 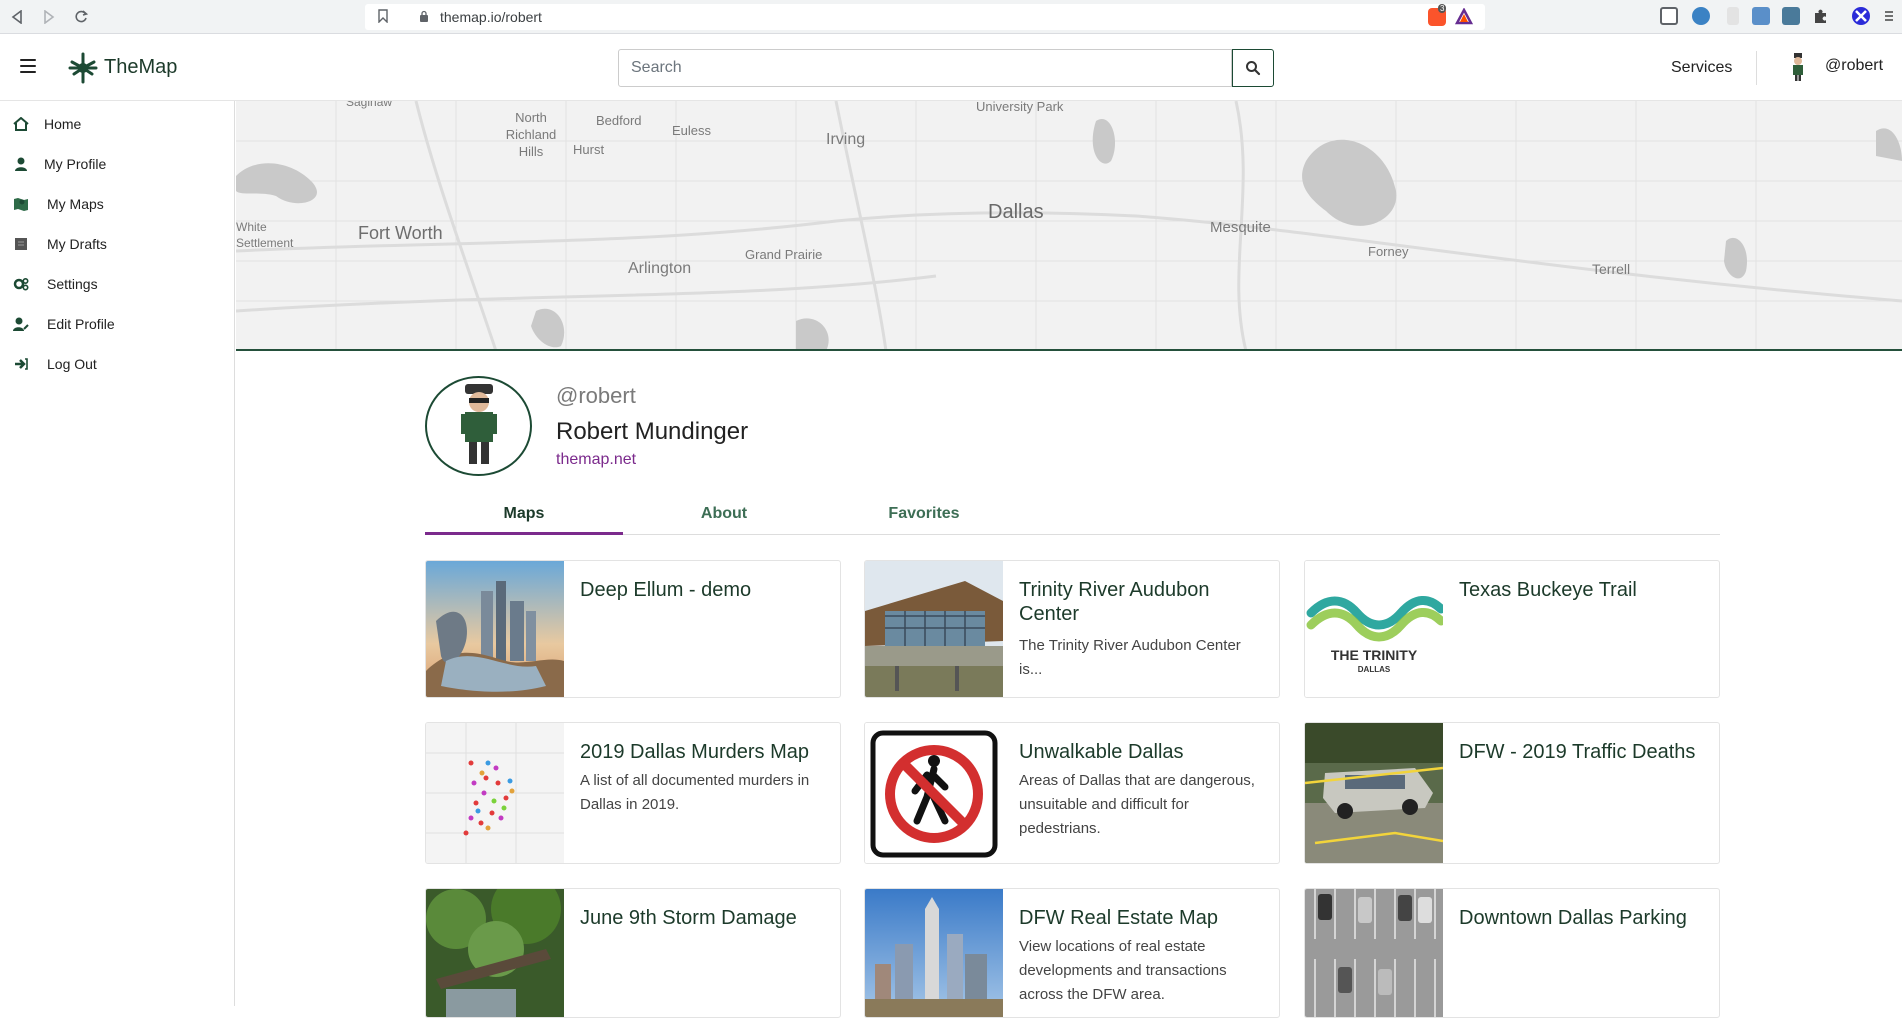 I want to click on profile-handle: @robert, so click(x=596, y=395).